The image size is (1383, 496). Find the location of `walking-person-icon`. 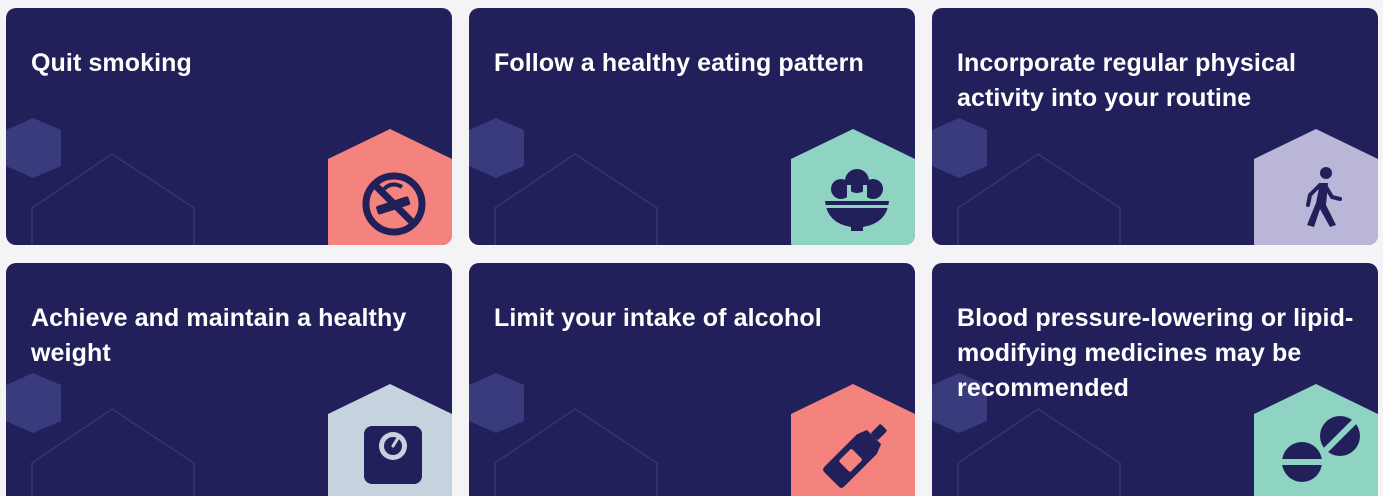

walking-person-icon is located at coordinates (1316, 182).